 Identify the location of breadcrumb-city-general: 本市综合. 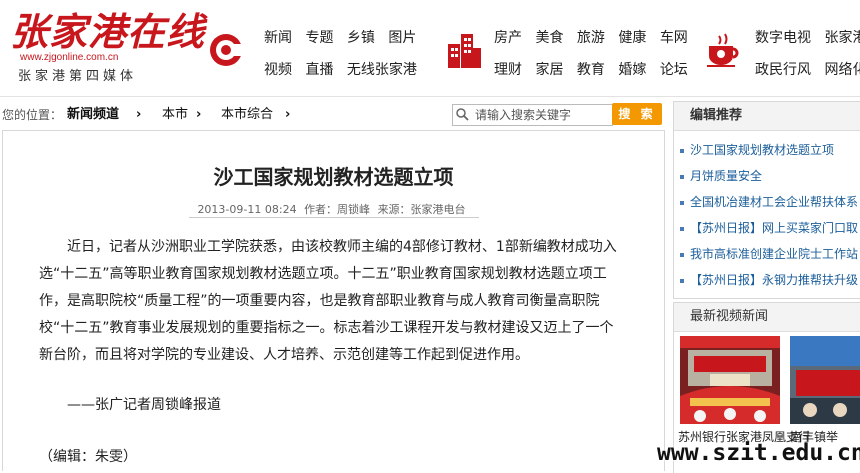
(247, 115).